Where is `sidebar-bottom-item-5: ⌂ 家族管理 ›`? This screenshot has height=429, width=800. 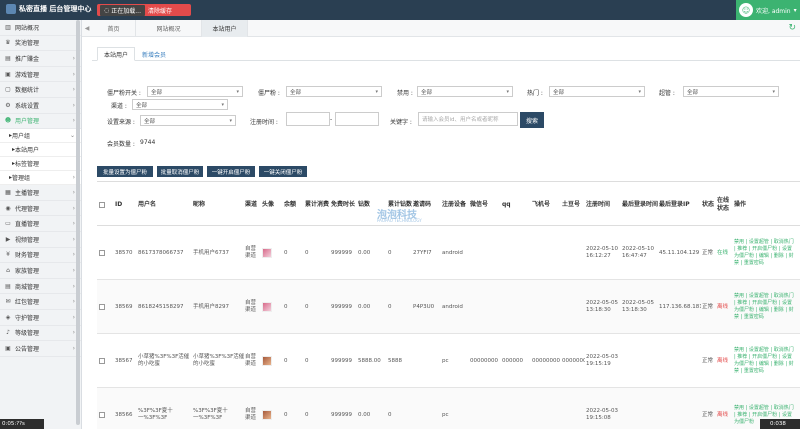
sidebar-bottom-item-5: ⌂ 家族管理 › is located at coordinates (40, 271).